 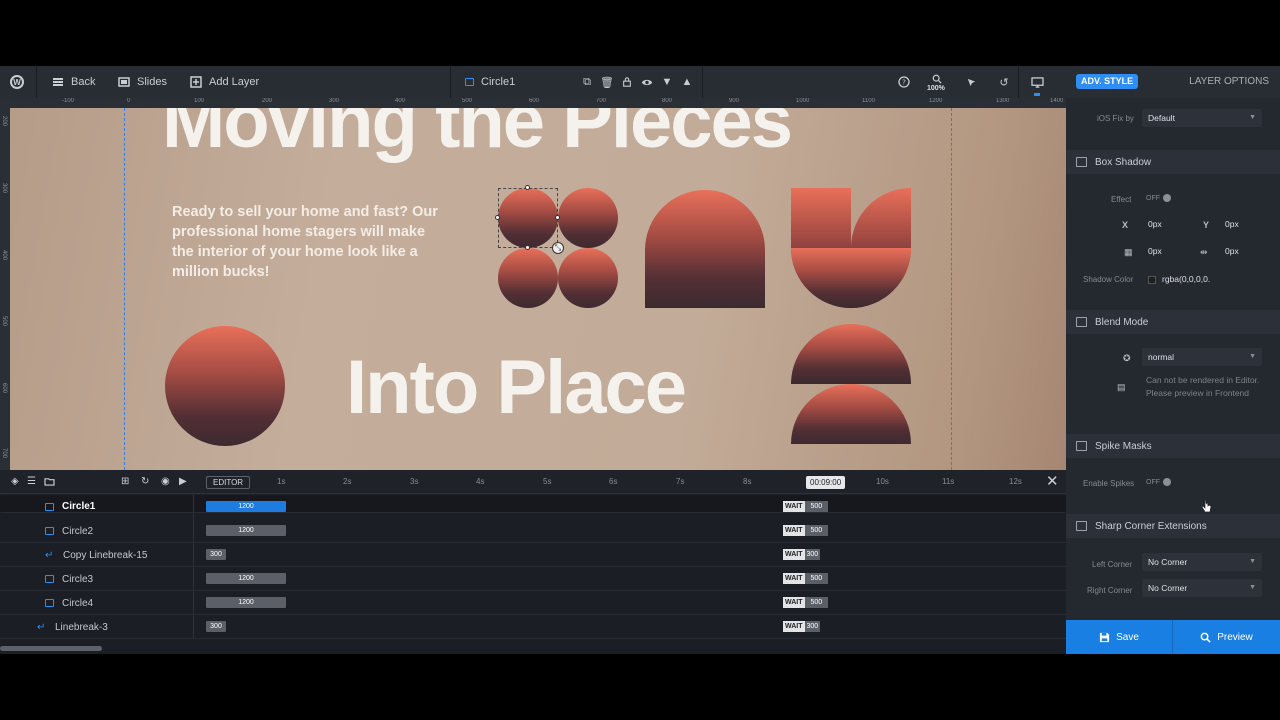 I want to click on zoom-icon, so click(x=937, y=79).